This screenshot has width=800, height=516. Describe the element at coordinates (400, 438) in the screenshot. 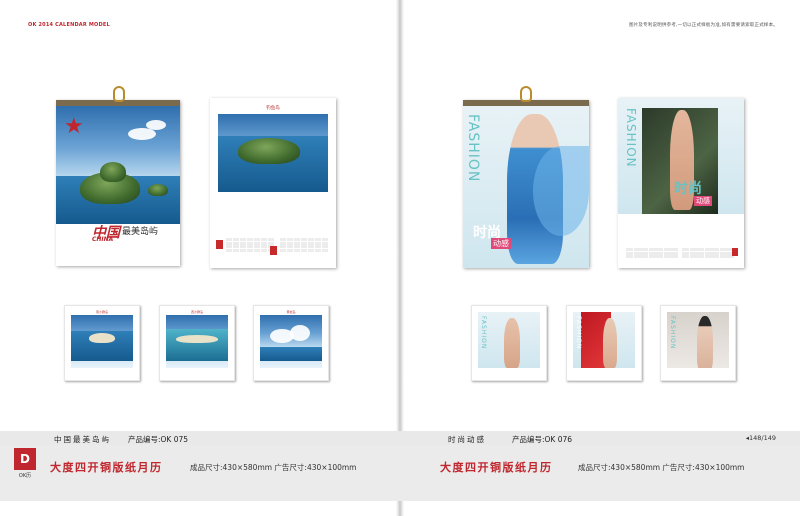

I see `footer-name-band` at that location.